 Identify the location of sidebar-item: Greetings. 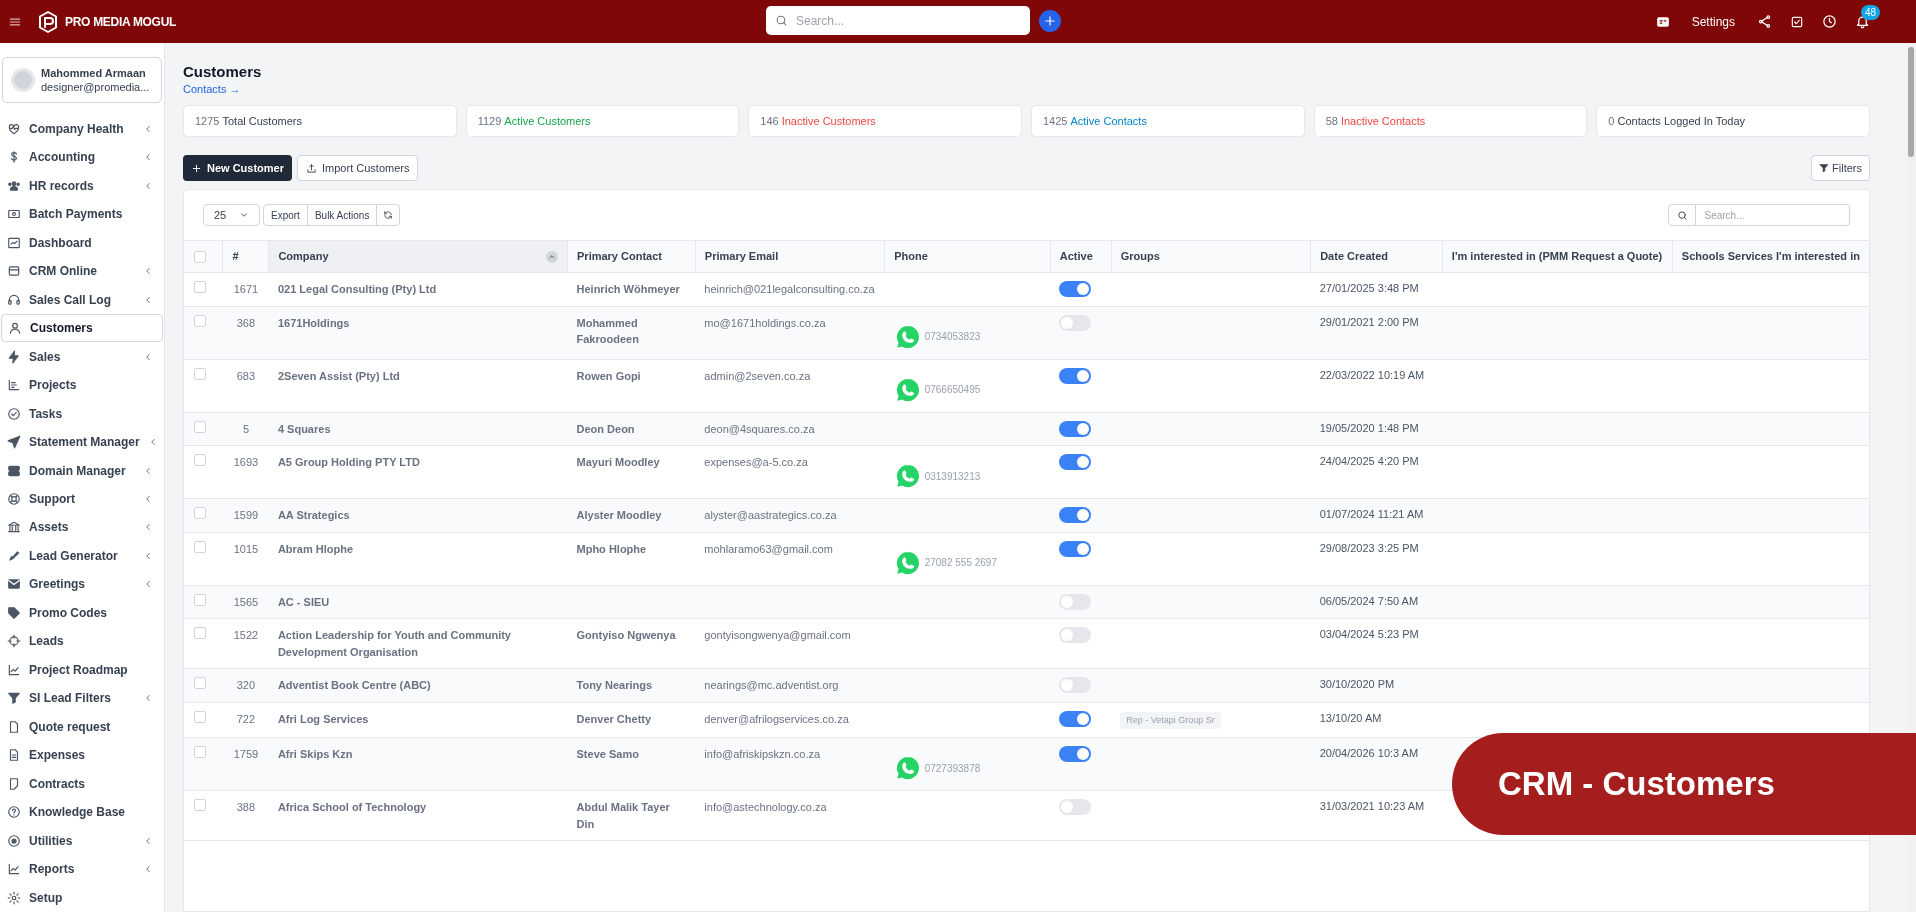
(82, 584).